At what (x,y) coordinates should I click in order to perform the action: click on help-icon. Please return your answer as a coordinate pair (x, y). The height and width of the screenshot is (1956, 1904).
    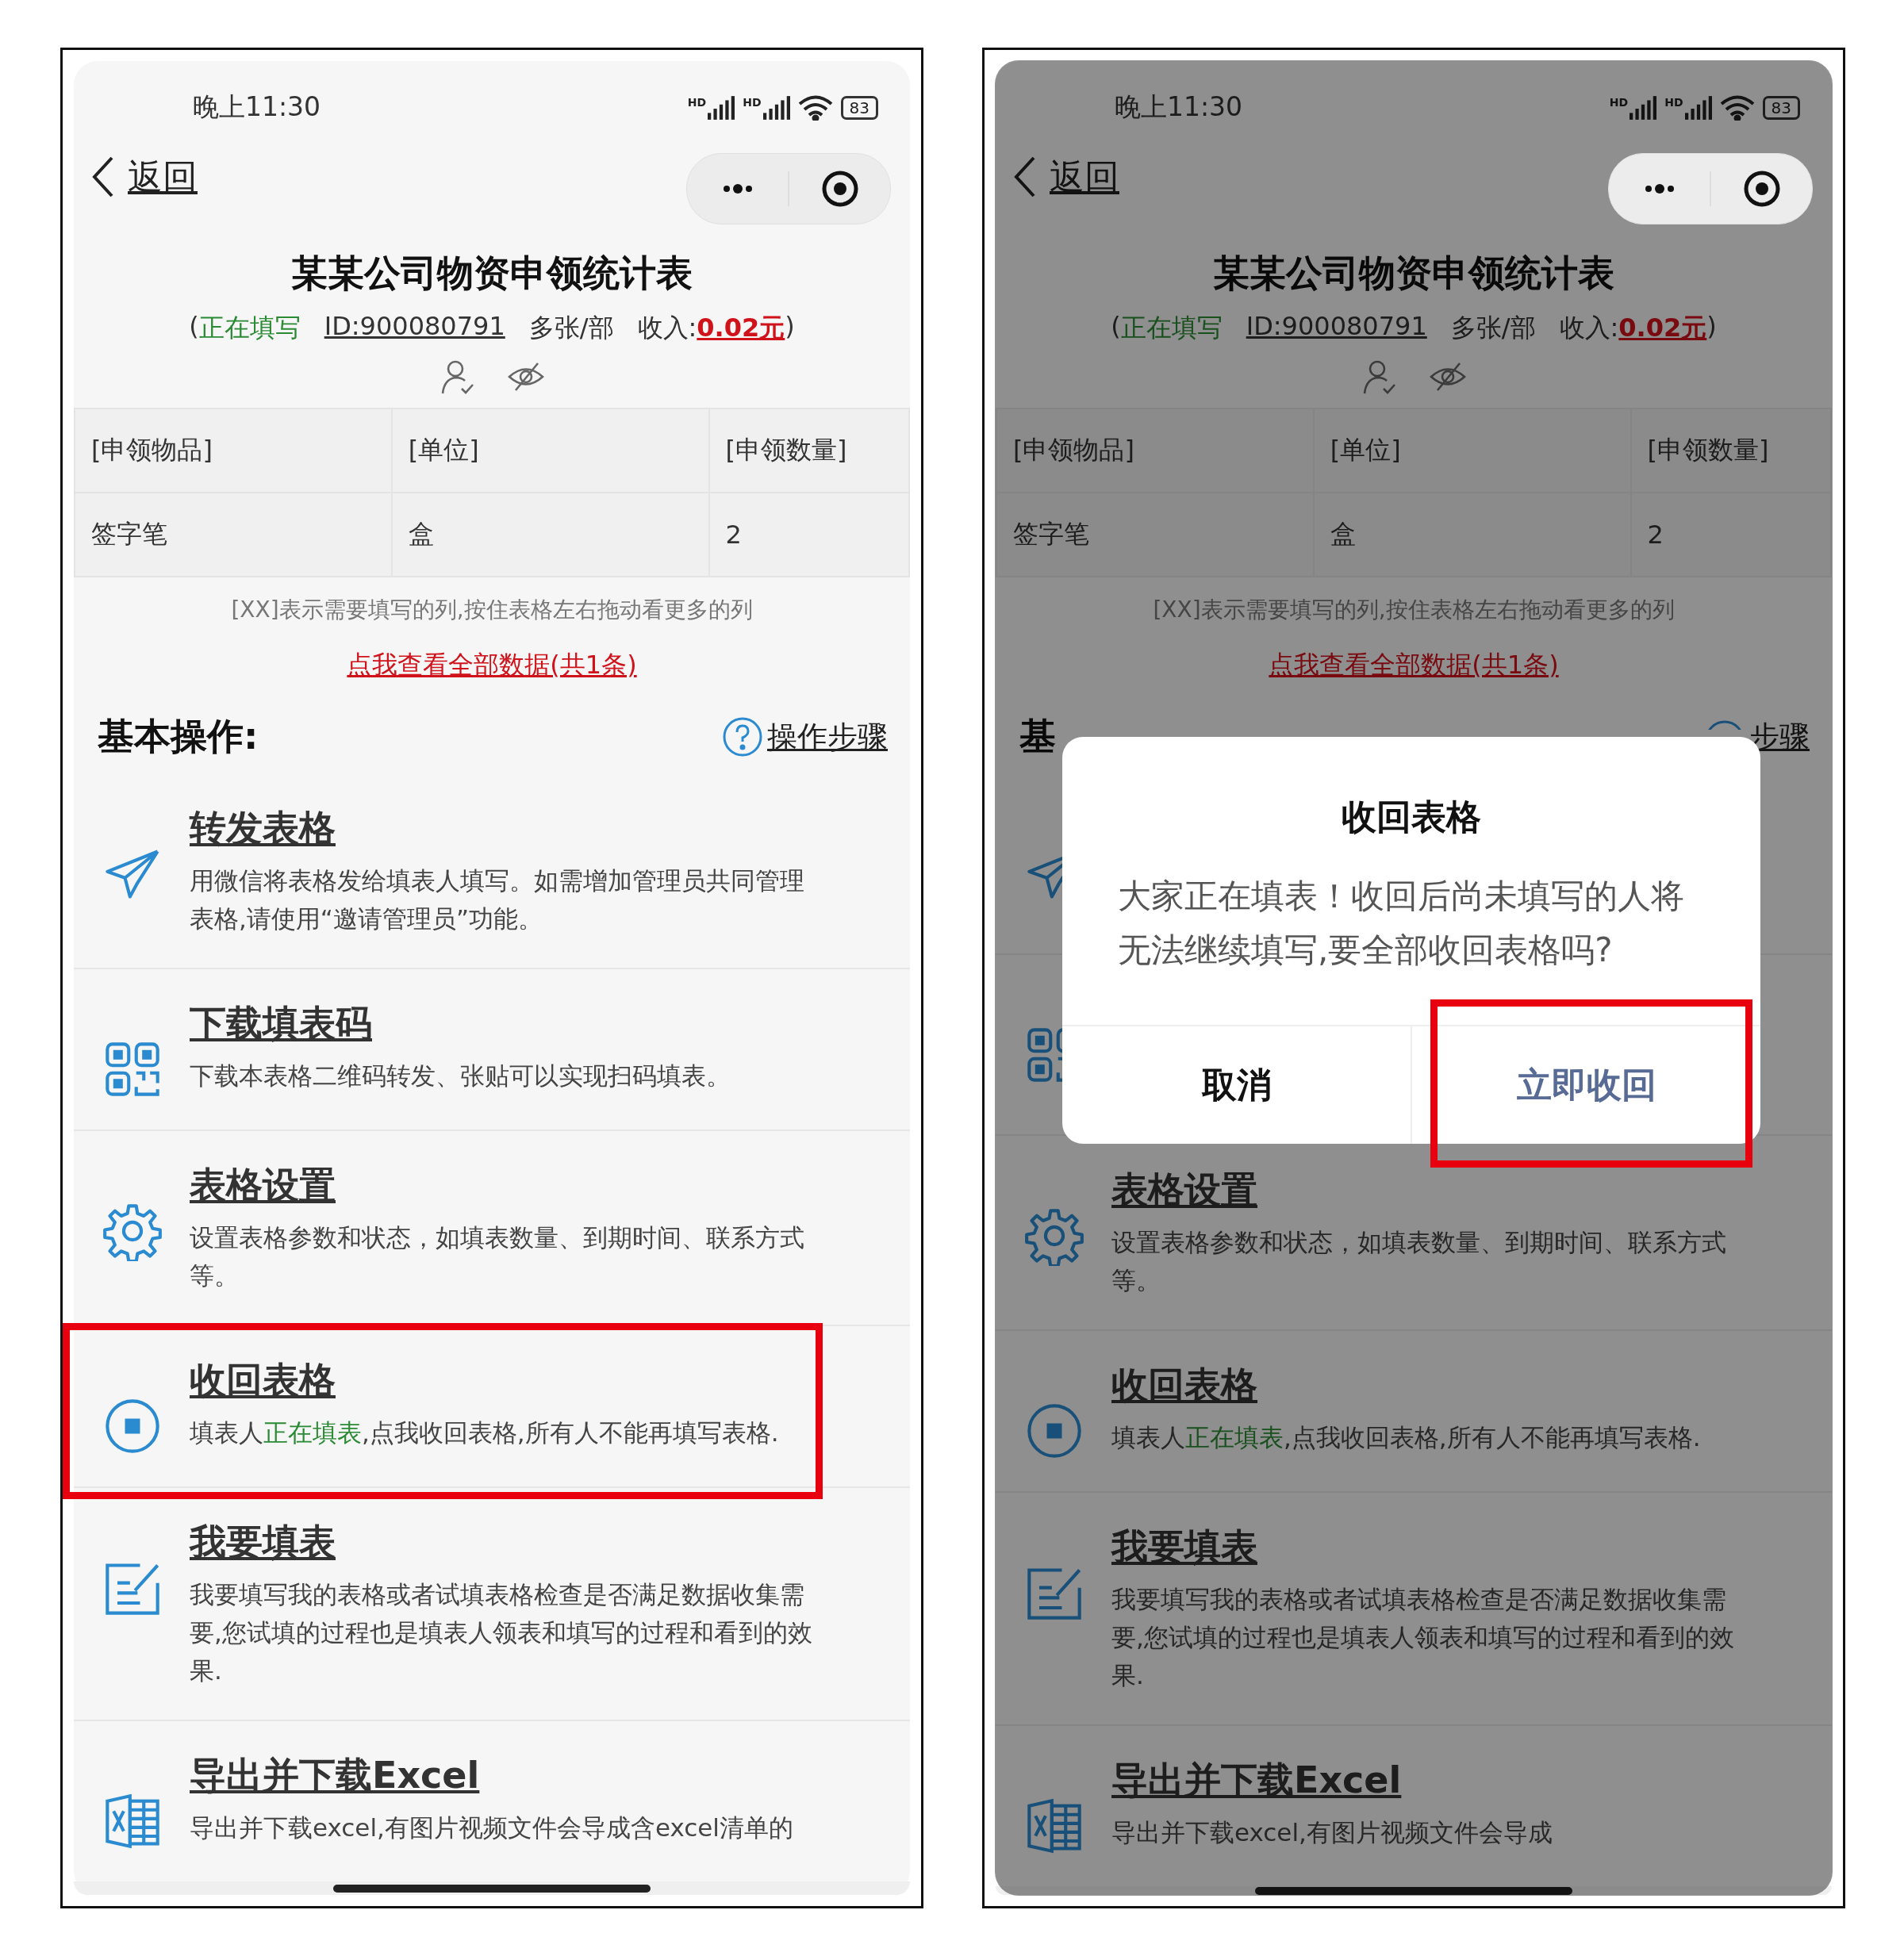
    Looking at the image, I should click on (742, 737).